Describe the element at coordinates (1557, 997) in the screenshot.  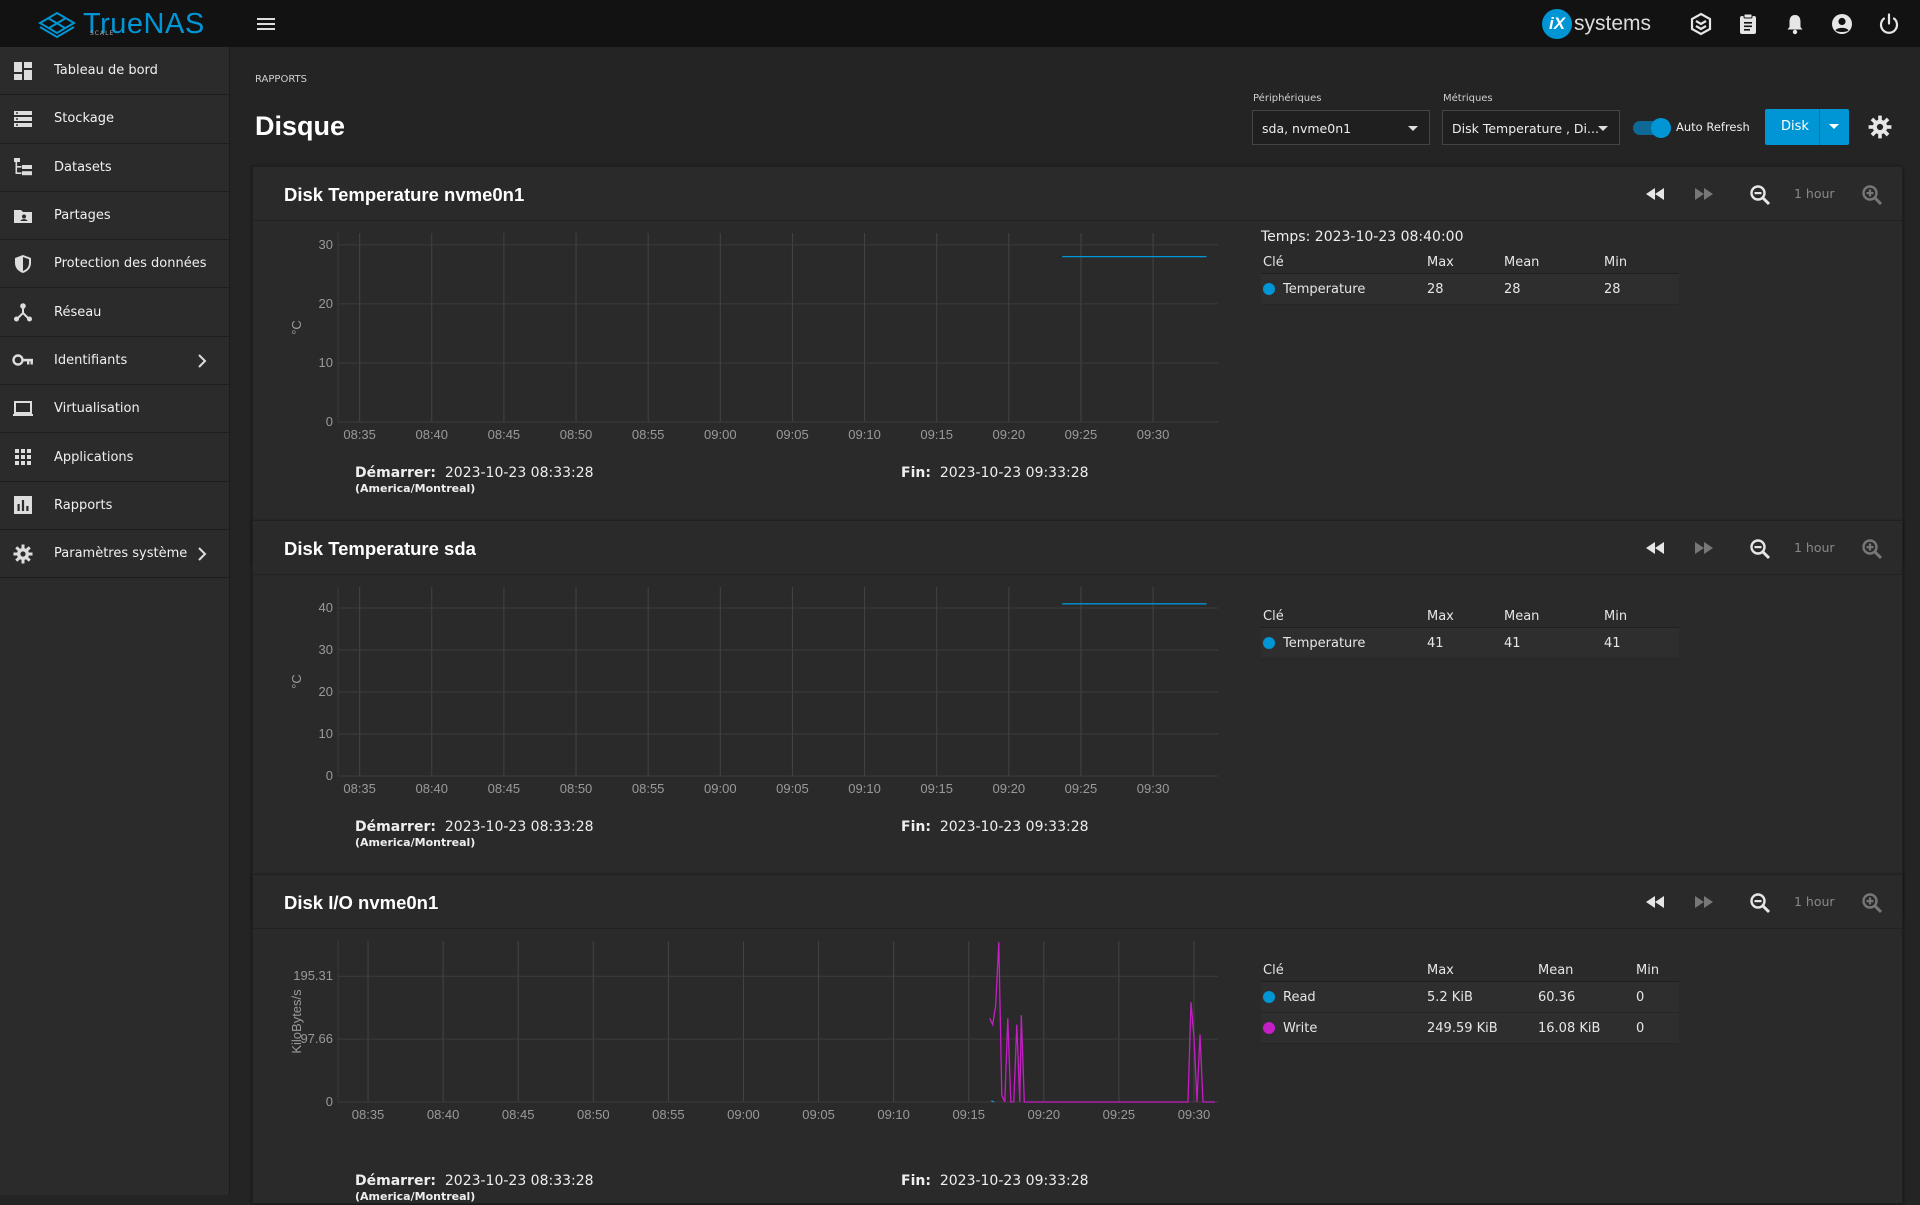
I see `legend-mean: 60.36` at that location.